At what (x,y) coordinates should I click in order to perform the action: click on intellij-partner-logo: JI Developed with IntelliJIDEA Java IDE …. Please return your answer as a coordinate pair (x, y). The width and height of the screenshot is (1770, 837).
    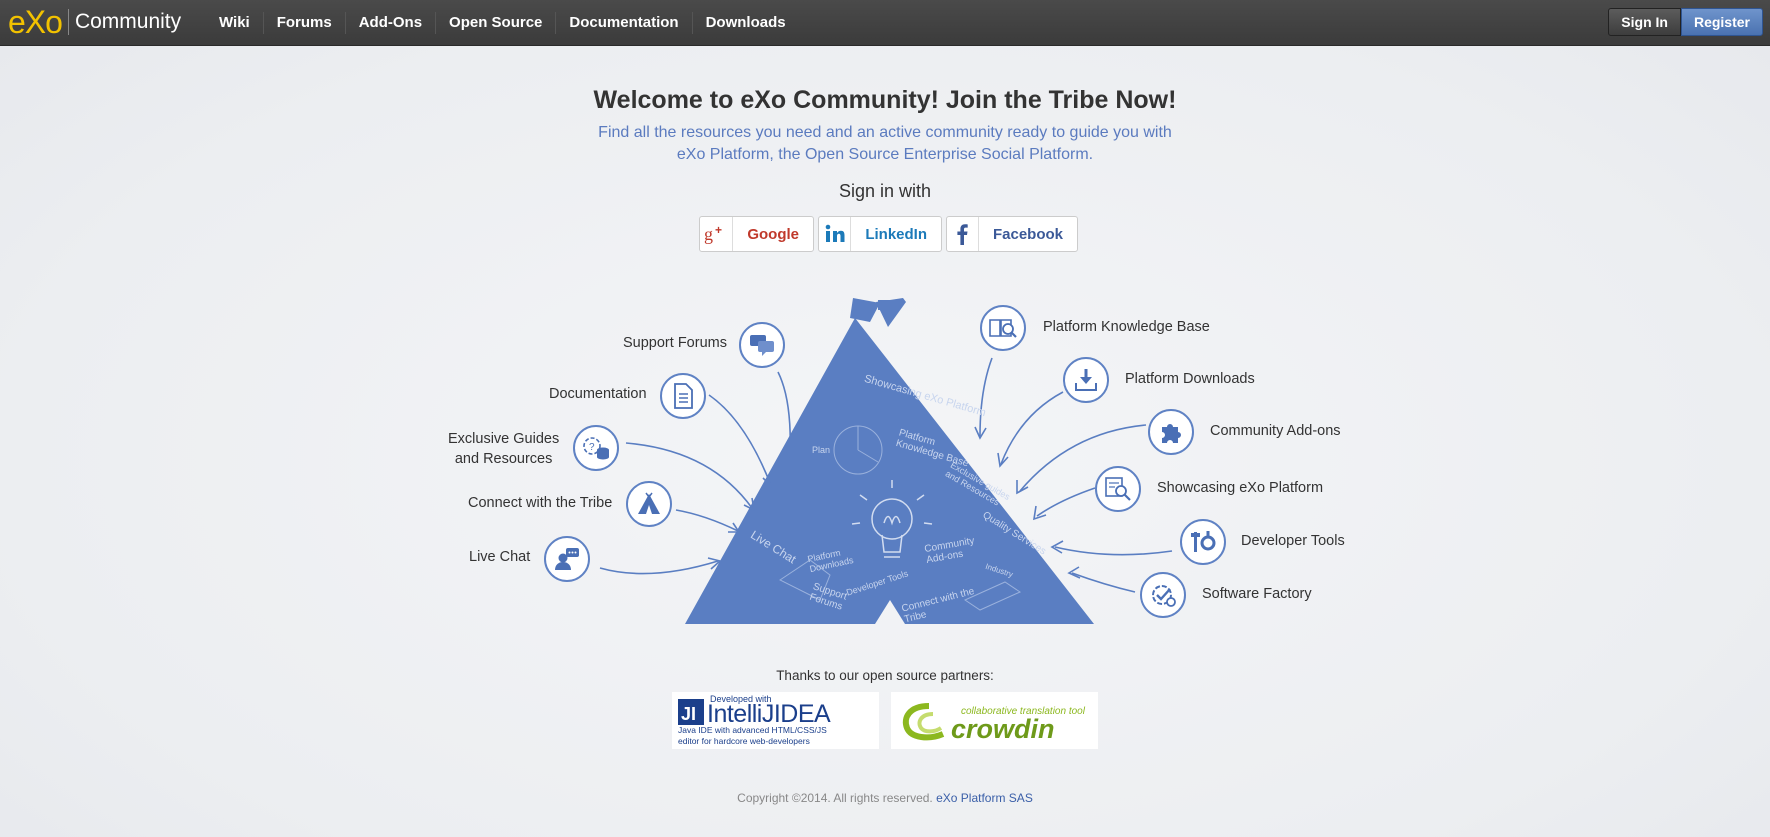
    Looking at the image, I should click on (775, 720).